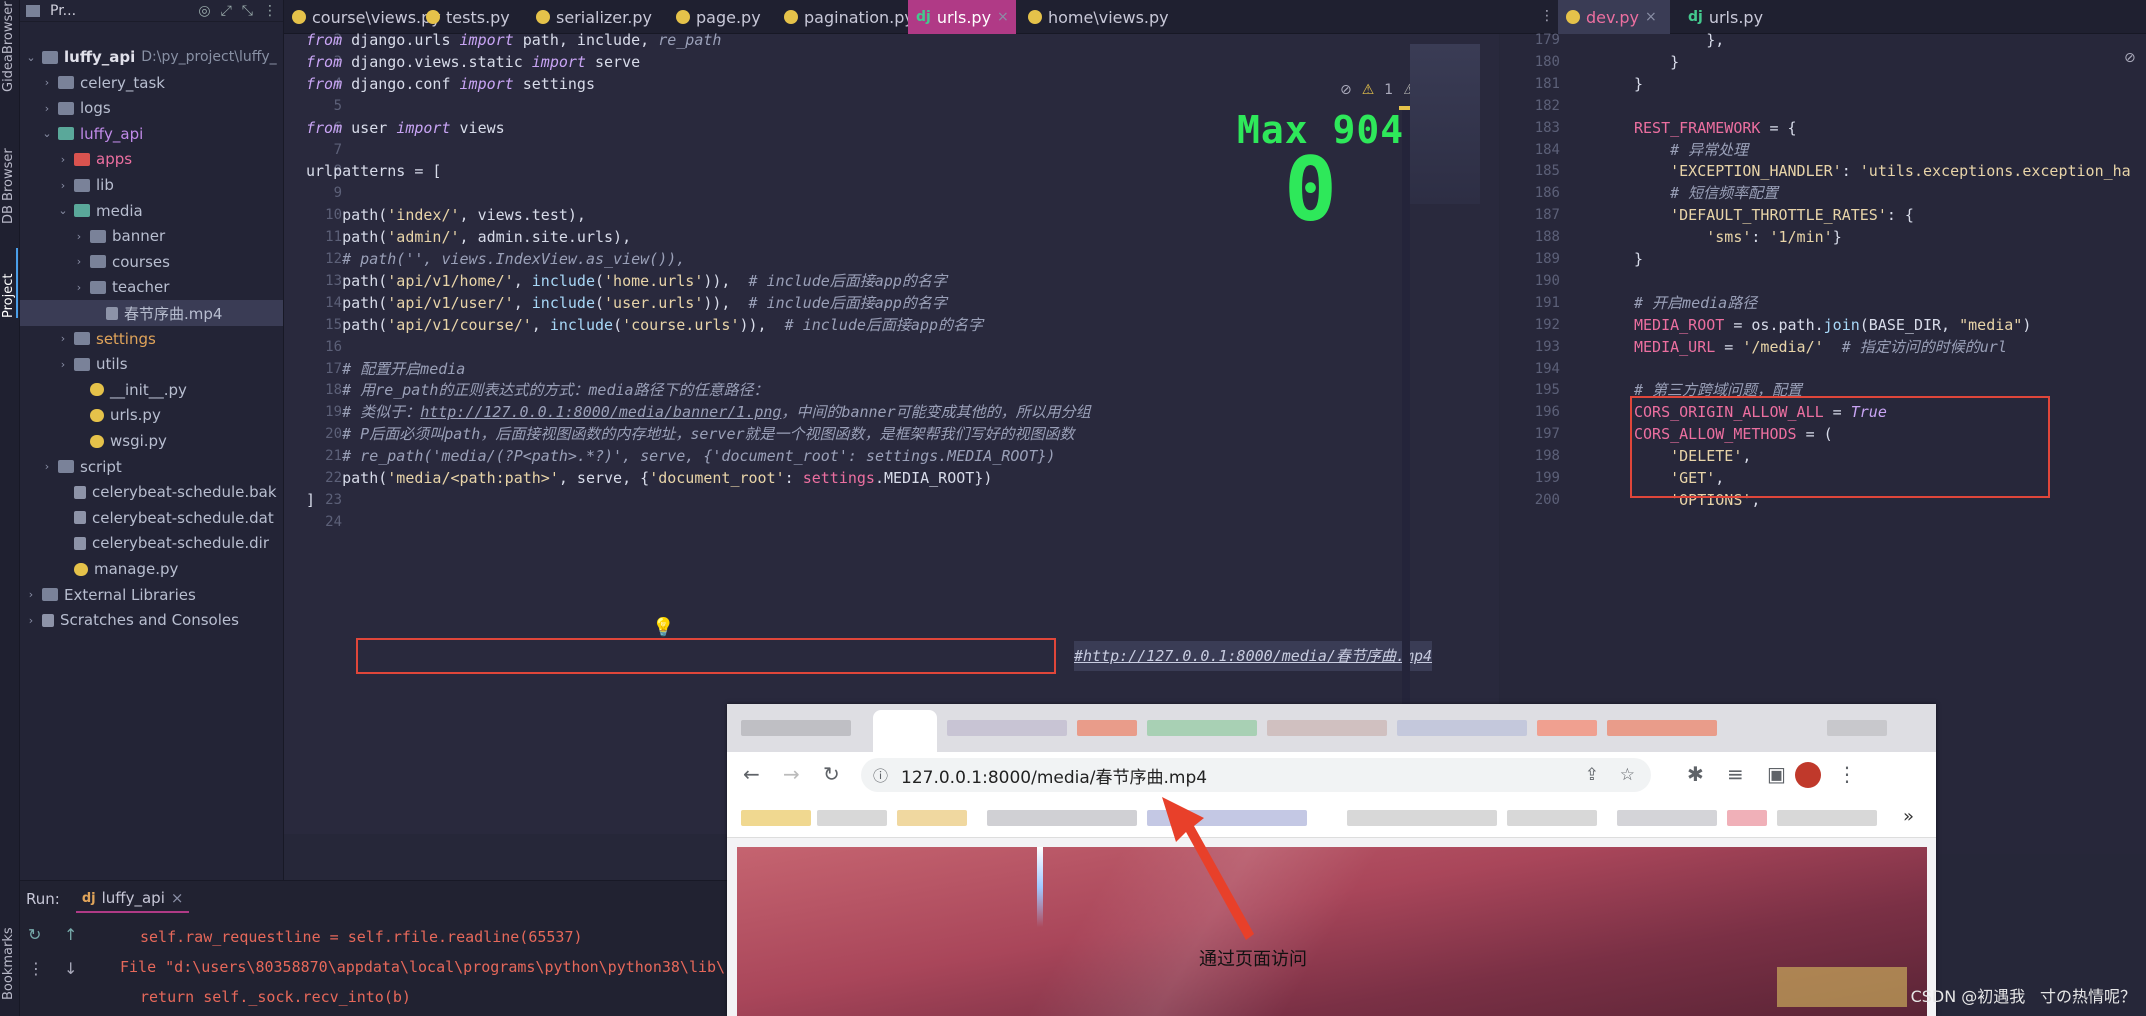 The image size is (2146, 1016). Describe the element at coordinates (1808, 775) in the screenshot. I see `avatar` at that location.